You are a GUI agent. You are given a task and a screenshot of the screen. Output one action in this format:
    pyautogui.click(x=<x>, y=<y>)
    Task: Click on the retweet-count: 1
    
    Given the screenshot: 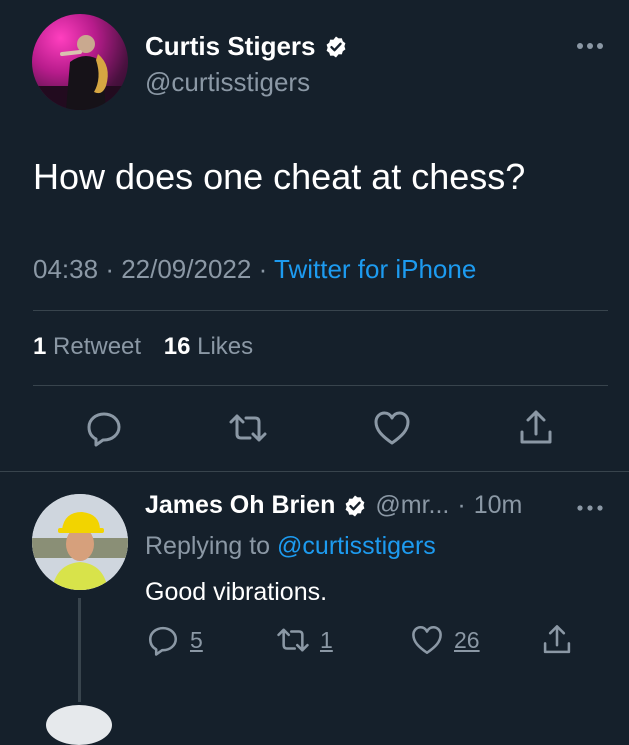 What is the action you would take?
    pyautogui.click(x=40, y=346)
    